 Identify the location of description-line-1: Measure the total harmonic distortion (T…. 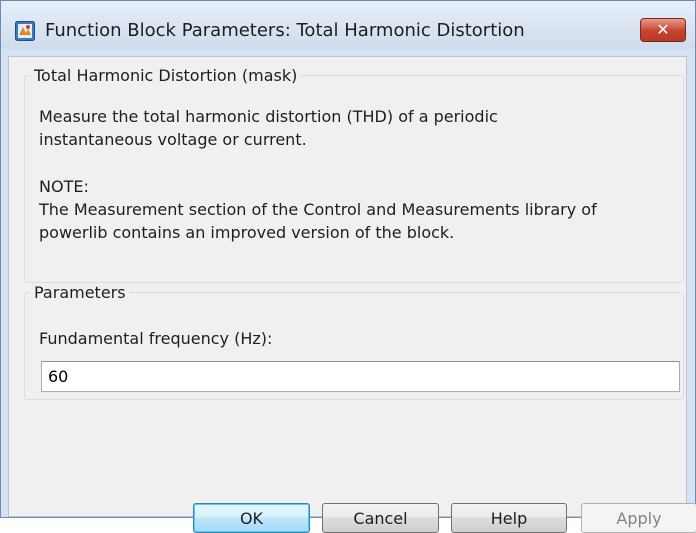
(268, 116).